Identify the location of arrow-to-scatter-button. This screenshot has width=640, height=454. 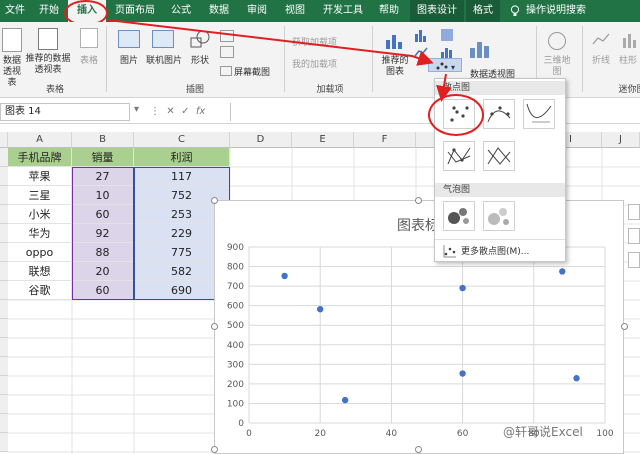
(270, 42).